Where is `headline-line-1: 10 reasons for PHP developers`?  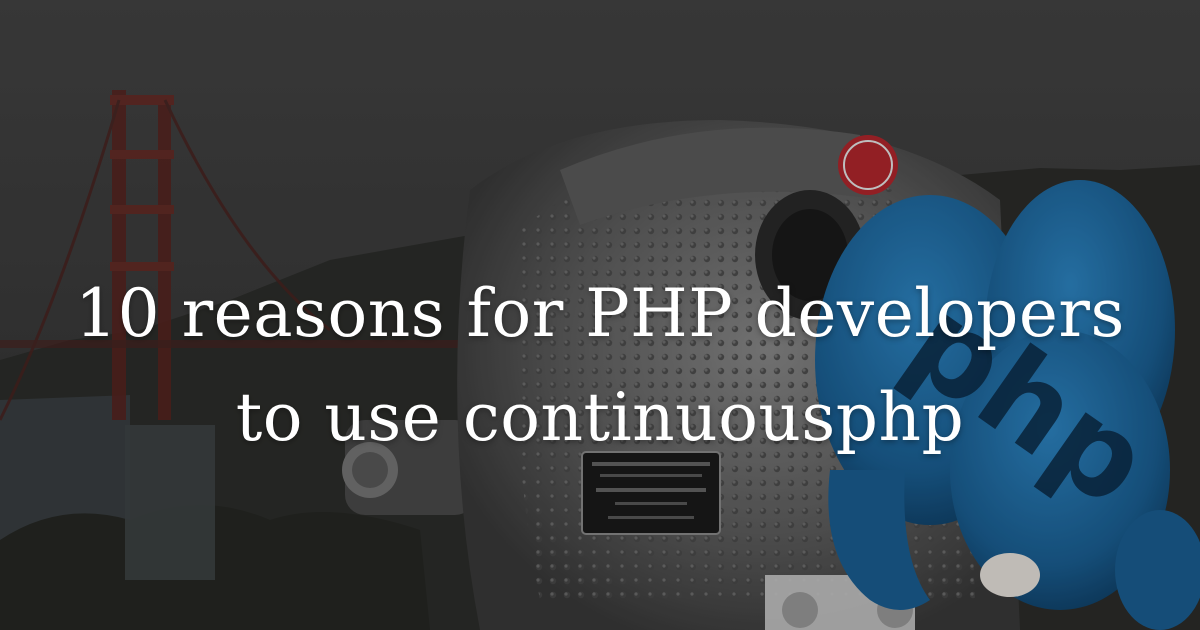
headline-line-1: 10 reasons for PHP developers is located at coordinates (600, 313).